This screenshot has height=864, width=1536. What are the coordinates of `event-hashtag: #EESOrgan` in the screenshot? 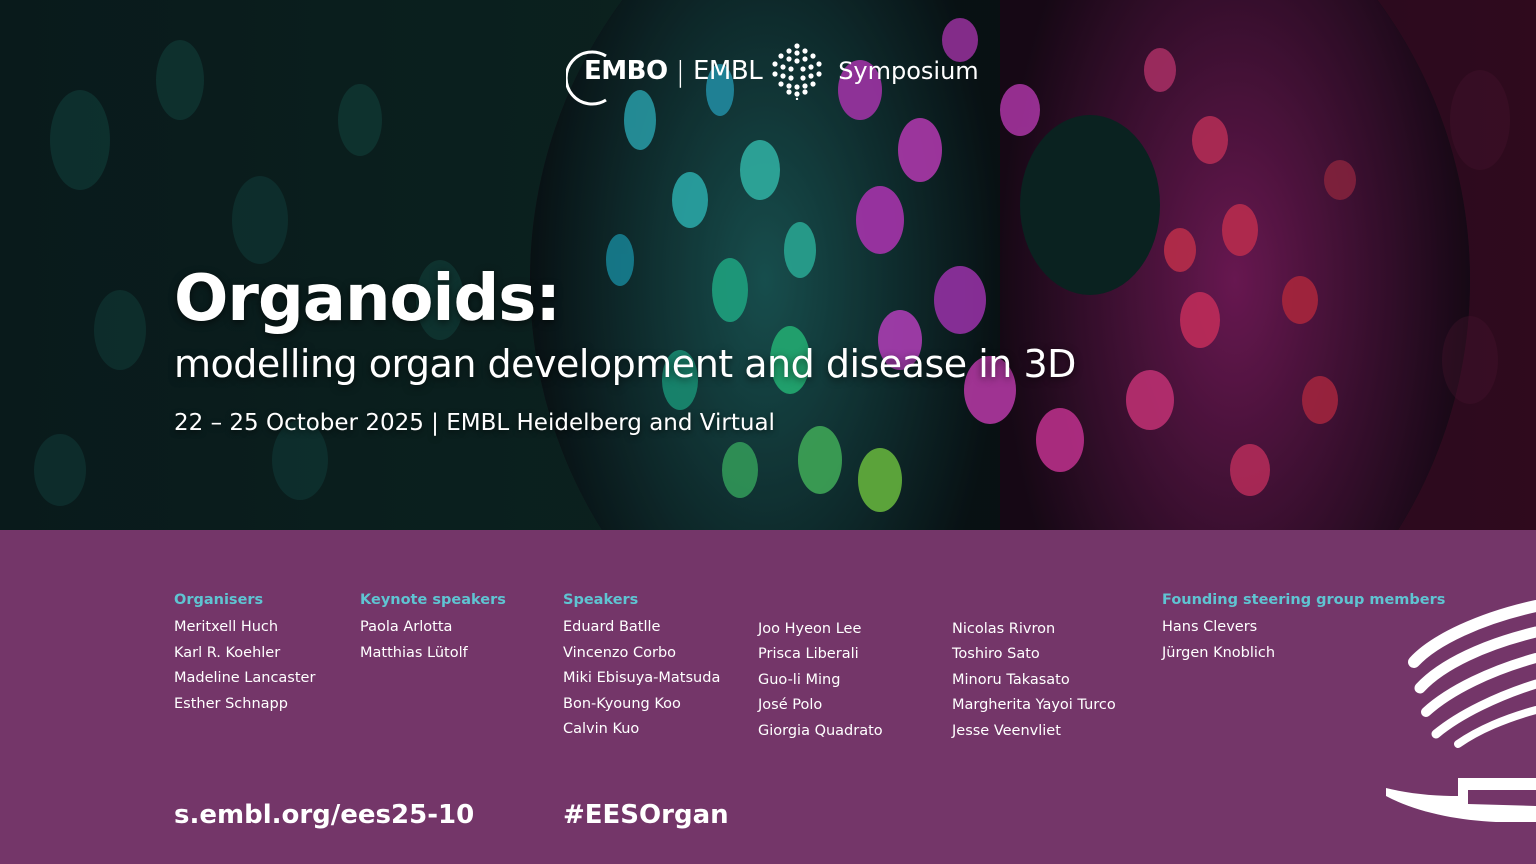 It's located at (646, 815).